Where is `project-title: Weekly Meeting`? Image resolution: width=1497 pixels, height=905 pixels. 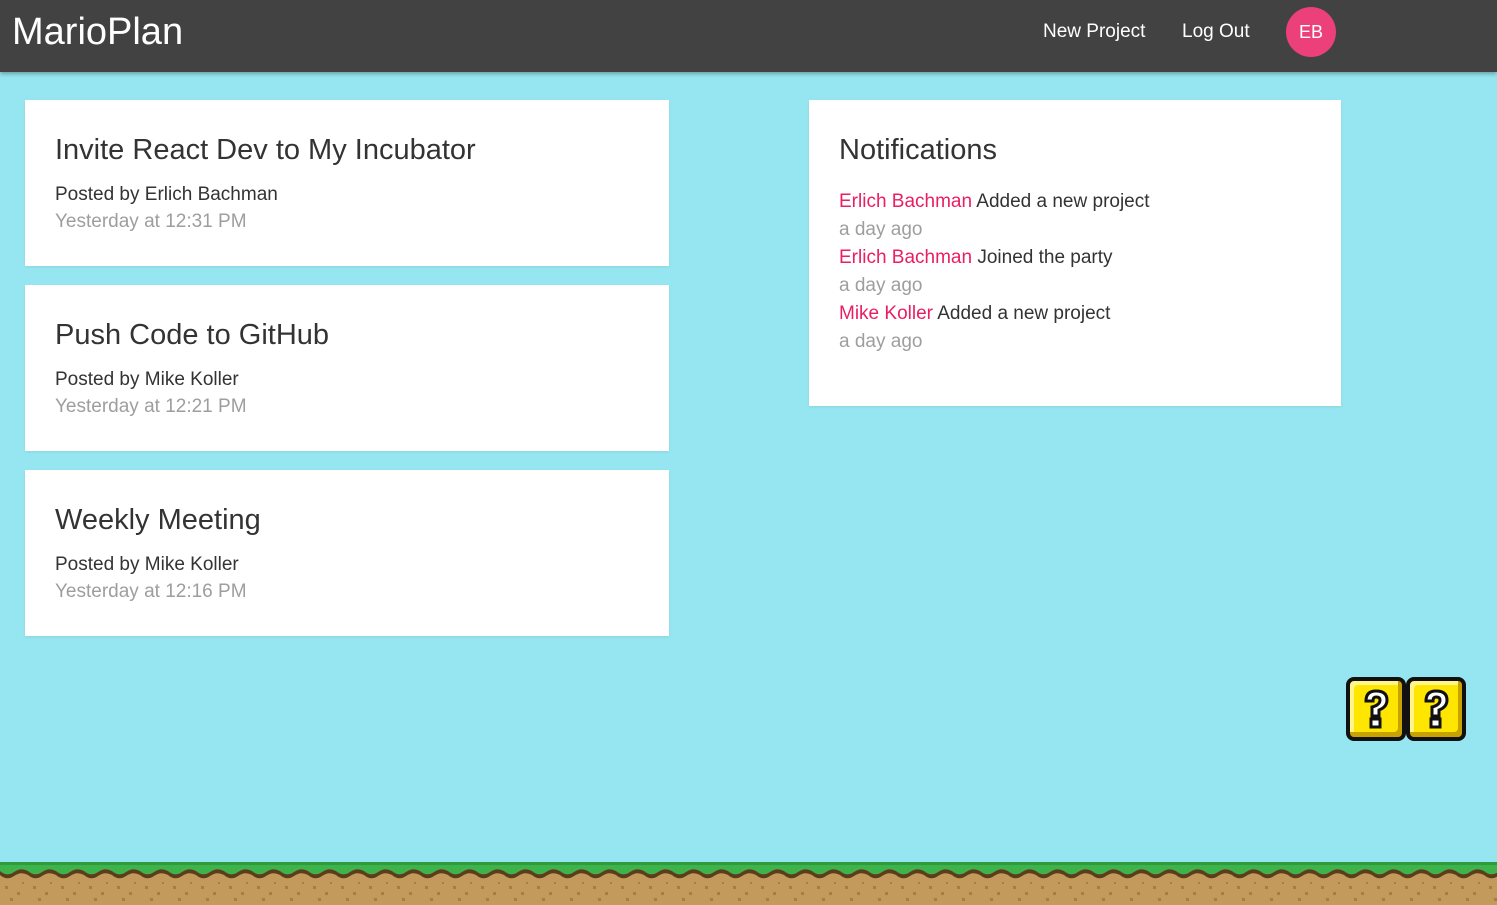 project-title: Weekly Meeting is located at coordinates (158, 520).